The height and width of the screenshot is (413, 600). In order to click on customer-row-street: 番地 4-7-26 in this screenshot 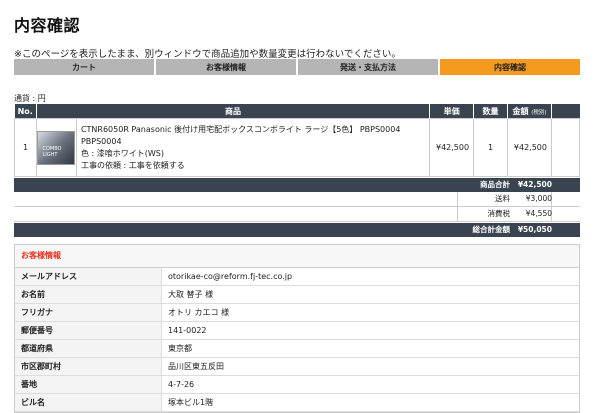, I will do `click(297, 385)`.